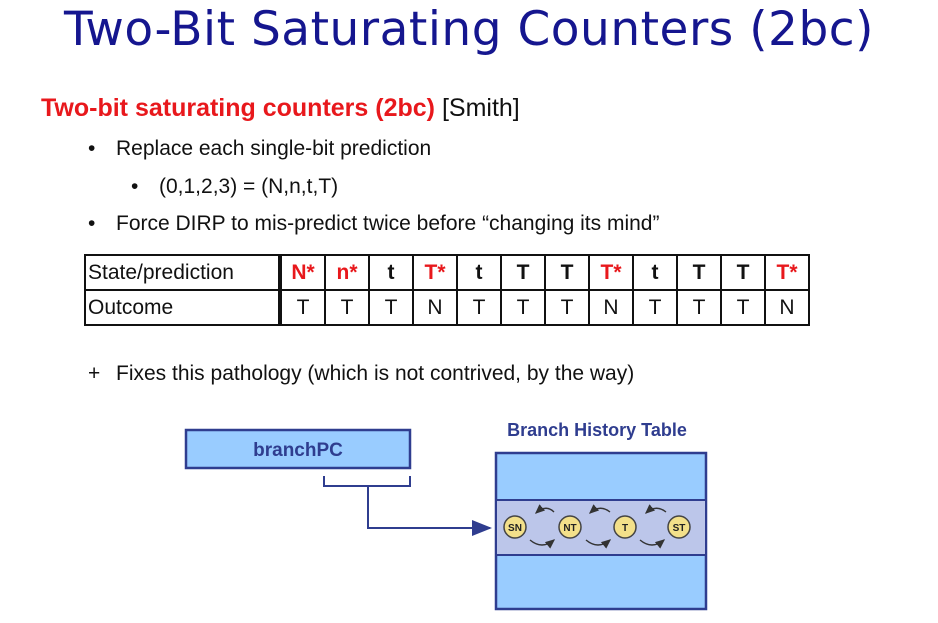 The width and height of the screenshot is (938, 623). What do you see at coordinates (679, 528) in the screenshot?
I see `state-label: ST` at bounding box center [679, 528].